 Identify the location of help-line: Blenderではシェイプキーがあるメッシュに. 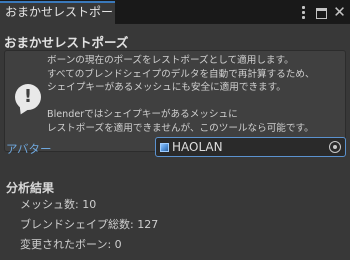
(142, 114).